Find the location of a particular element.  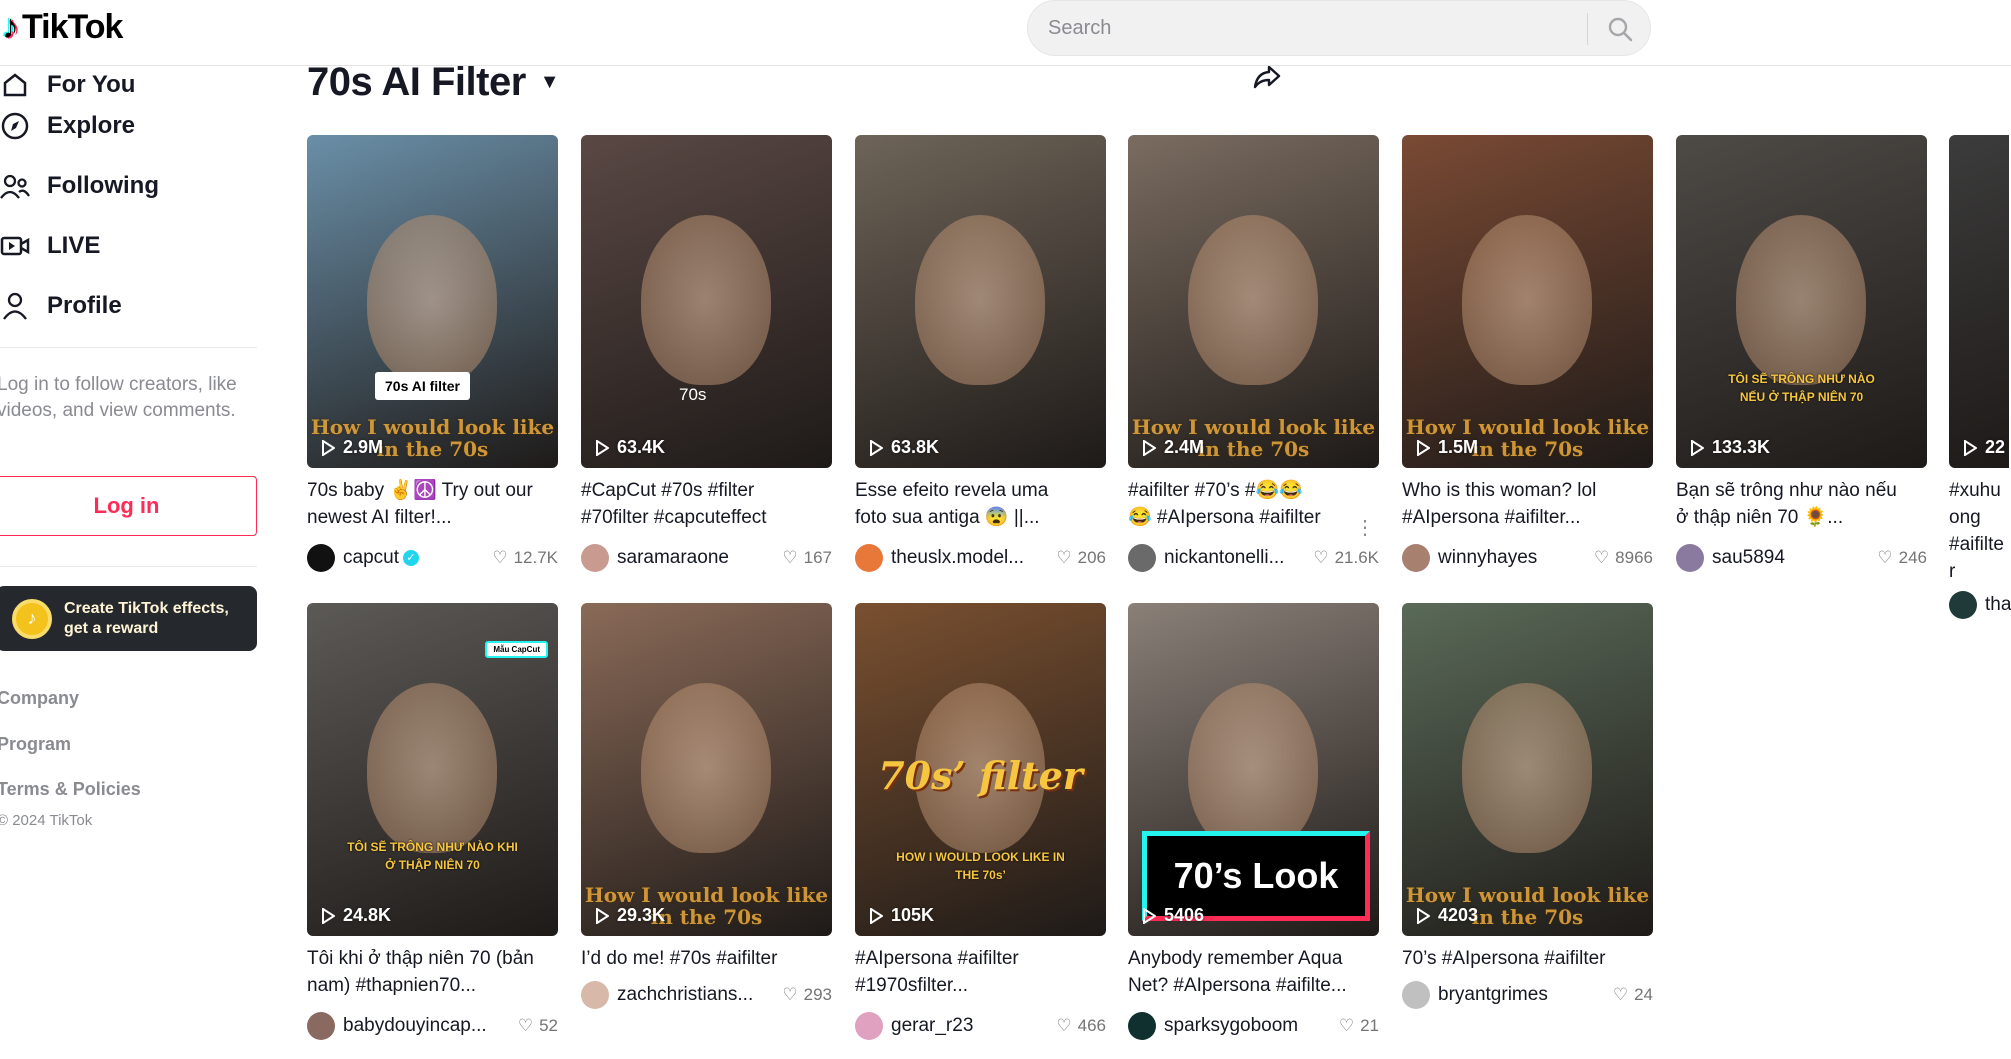

author-name: bryantgrimes is located at coordinates (1525, 995).